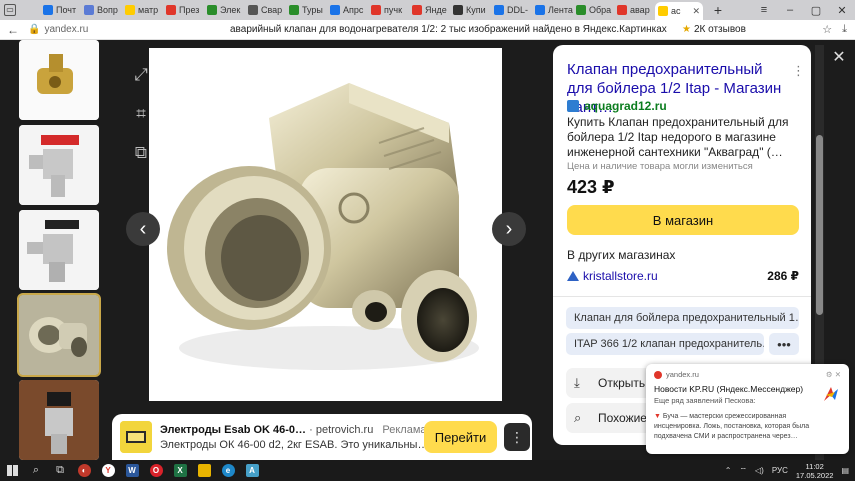  I want to click on notification-close-icon: ⚙ ✕, so click(833, 374).